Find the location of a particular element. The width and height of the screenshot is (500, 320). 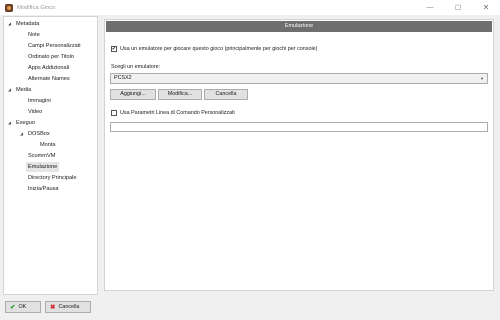

cancel-button: ✖ Cancella is located at coordinates (68, 307).